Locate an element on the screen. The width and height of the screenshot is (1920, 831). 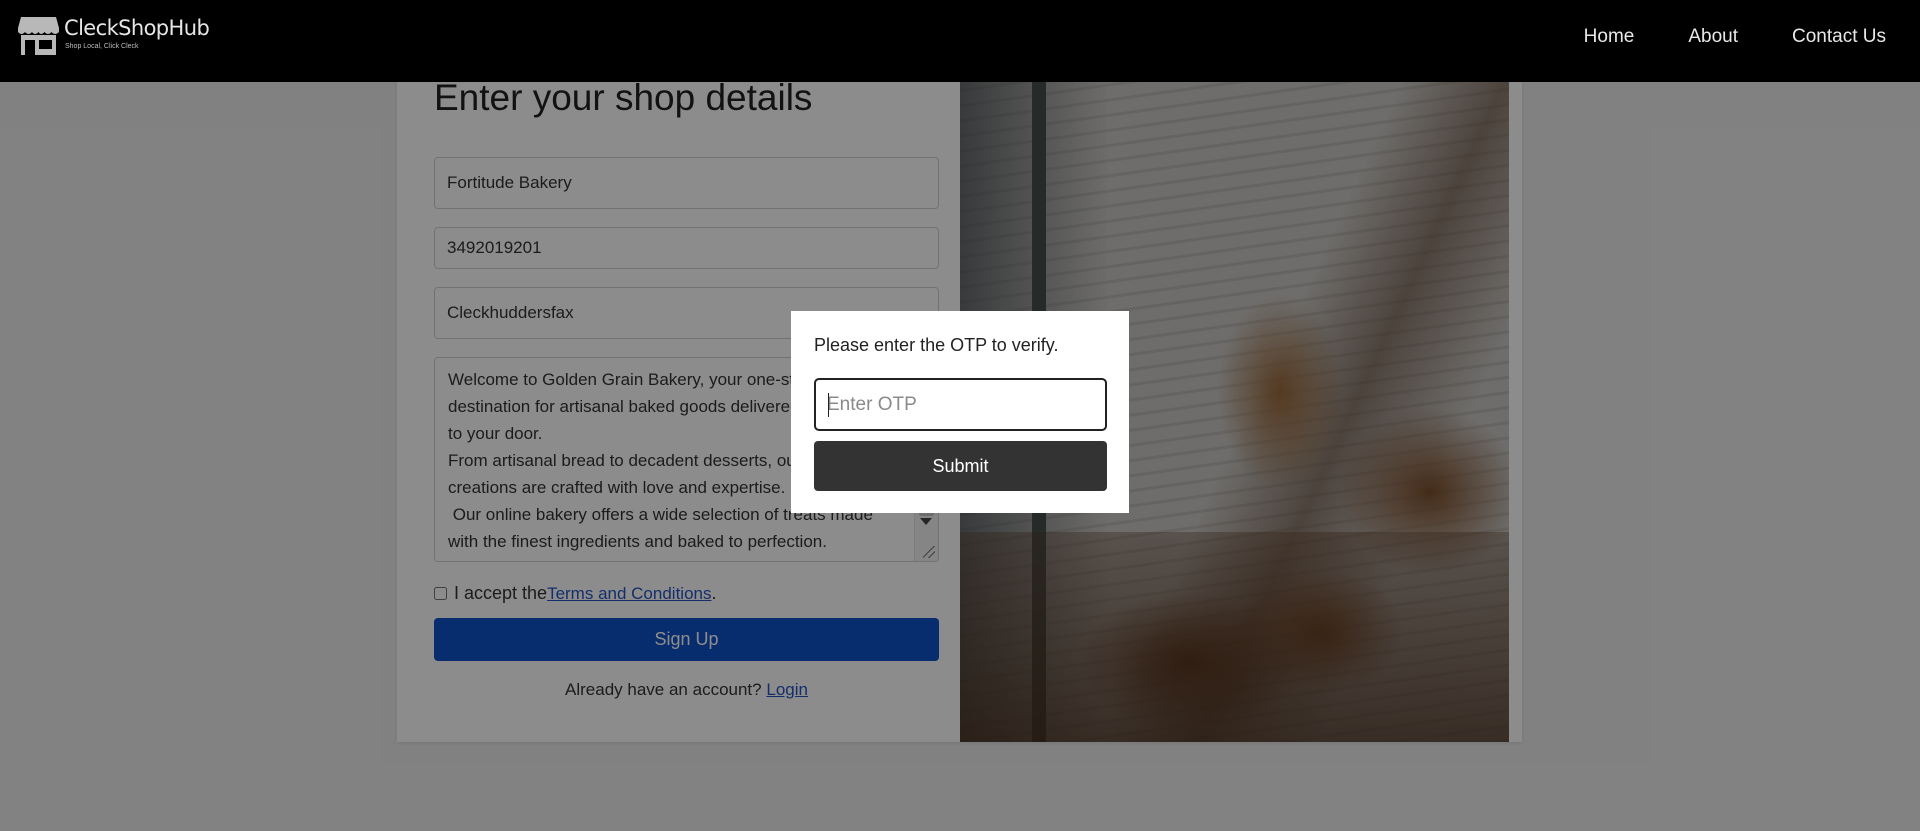
text-caret is located at coordinates (828, 405).